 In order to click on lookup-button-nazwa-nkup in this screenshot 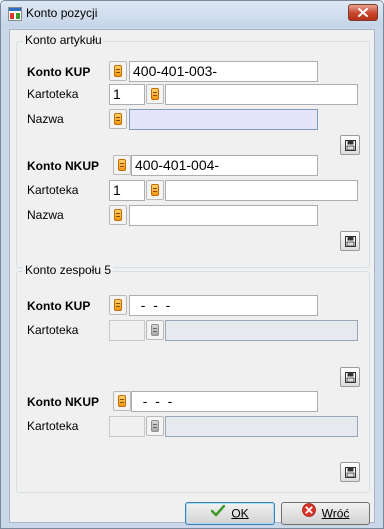, I will do `click(118, 215)`.